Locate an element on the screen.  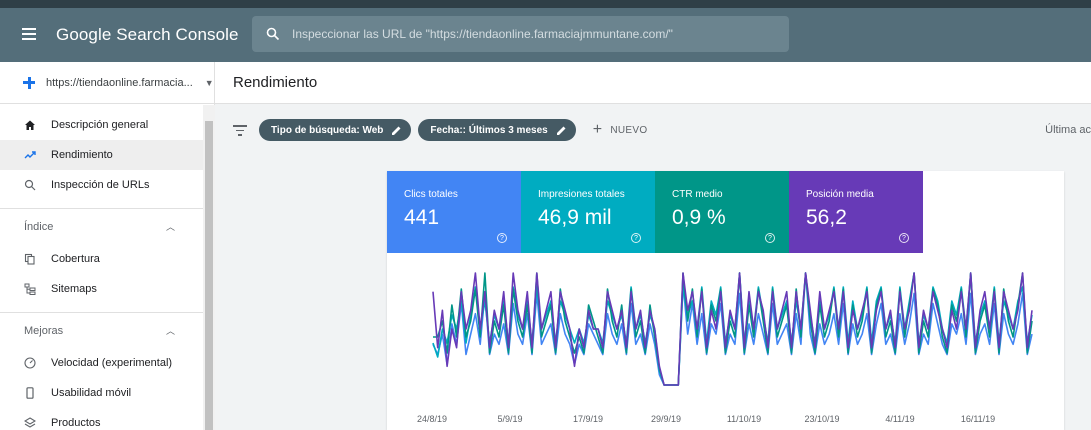
app-title: Google Search Console is located at coordinates (147, 35).